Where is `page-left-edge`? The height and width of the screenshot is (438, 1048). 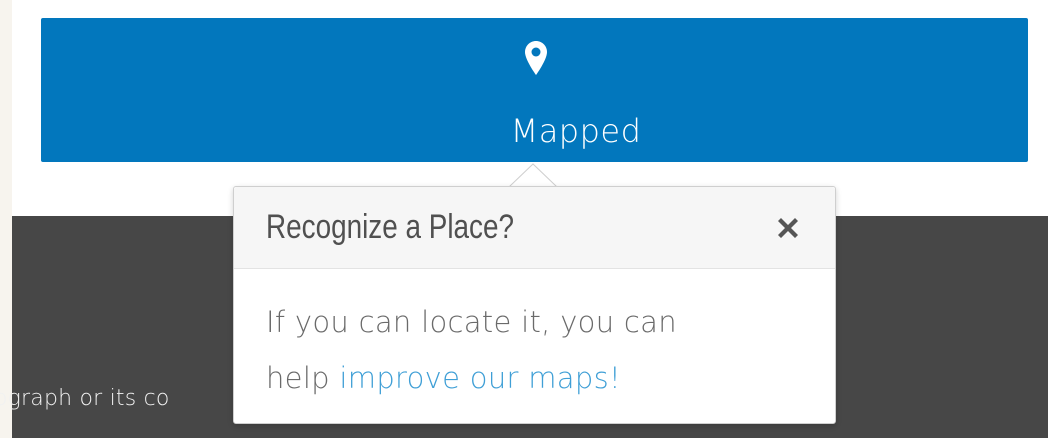 page-left-edge is located at coordinates (6, 219).